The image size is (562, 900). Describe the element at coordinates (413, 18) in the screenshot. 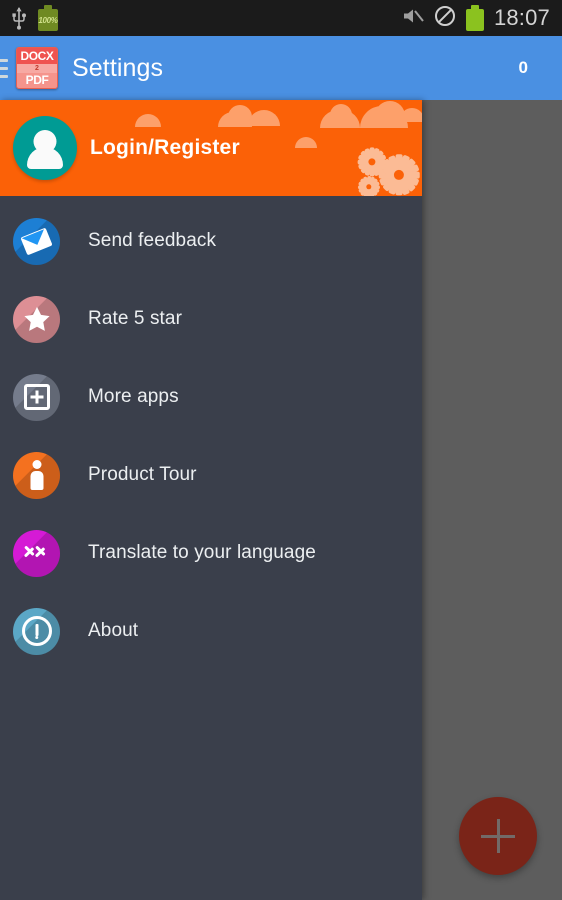

I see `volume-mute-icon` at that location.